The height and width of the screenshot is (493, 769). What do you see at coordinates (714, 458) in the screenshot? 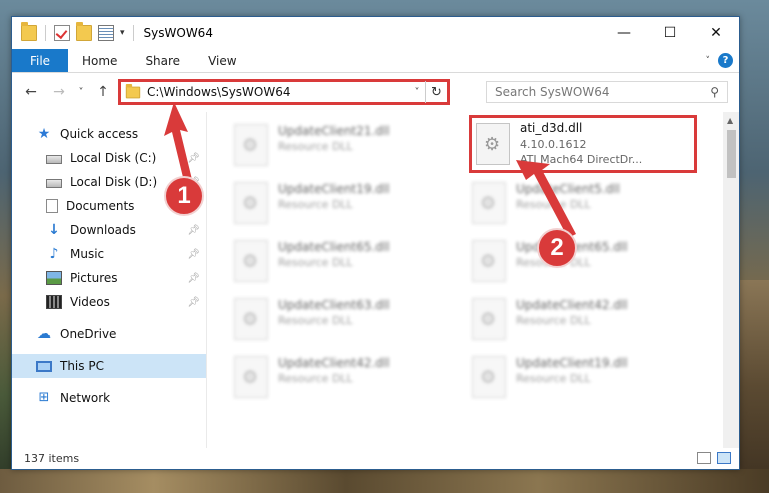
I see `view-toggle` at bounding box center [714, 458].